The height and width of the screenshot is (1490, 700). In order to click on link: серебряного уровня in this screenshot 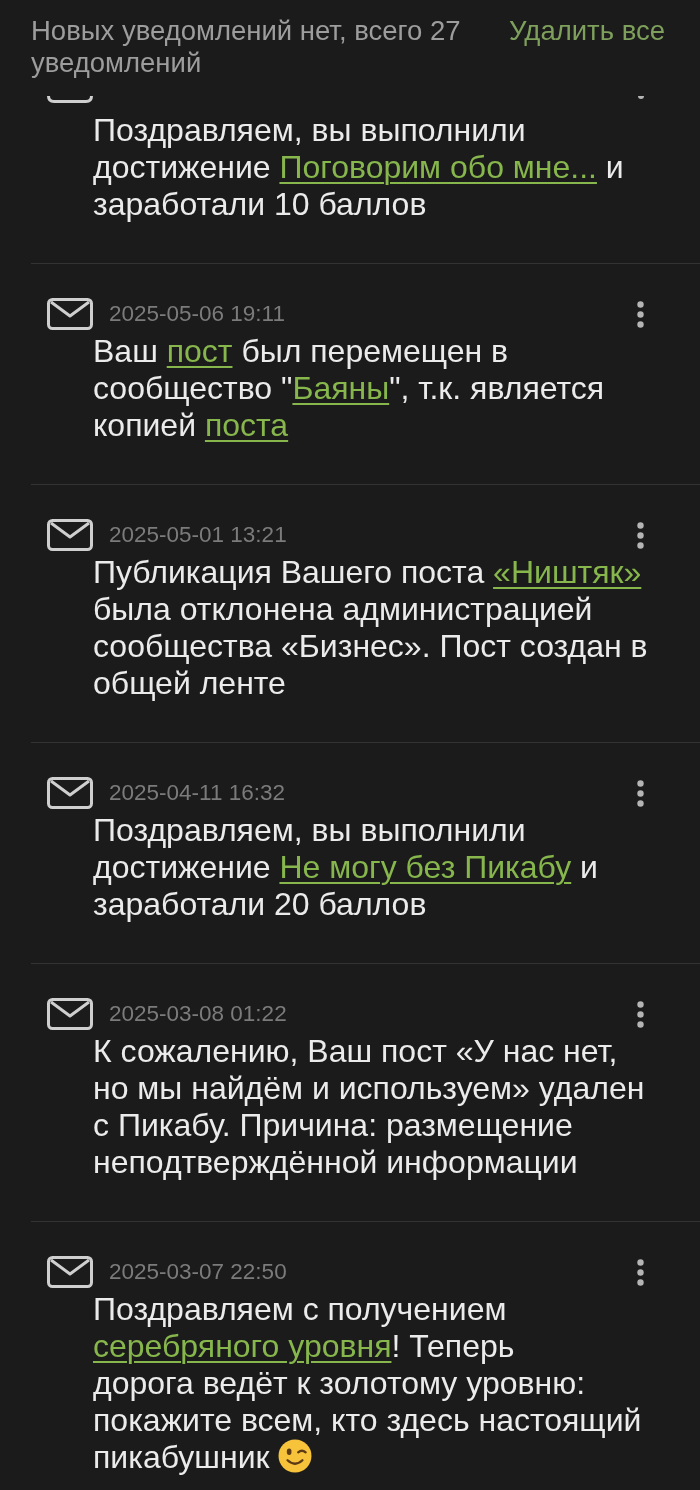, I will do `click(242, 1346)`.